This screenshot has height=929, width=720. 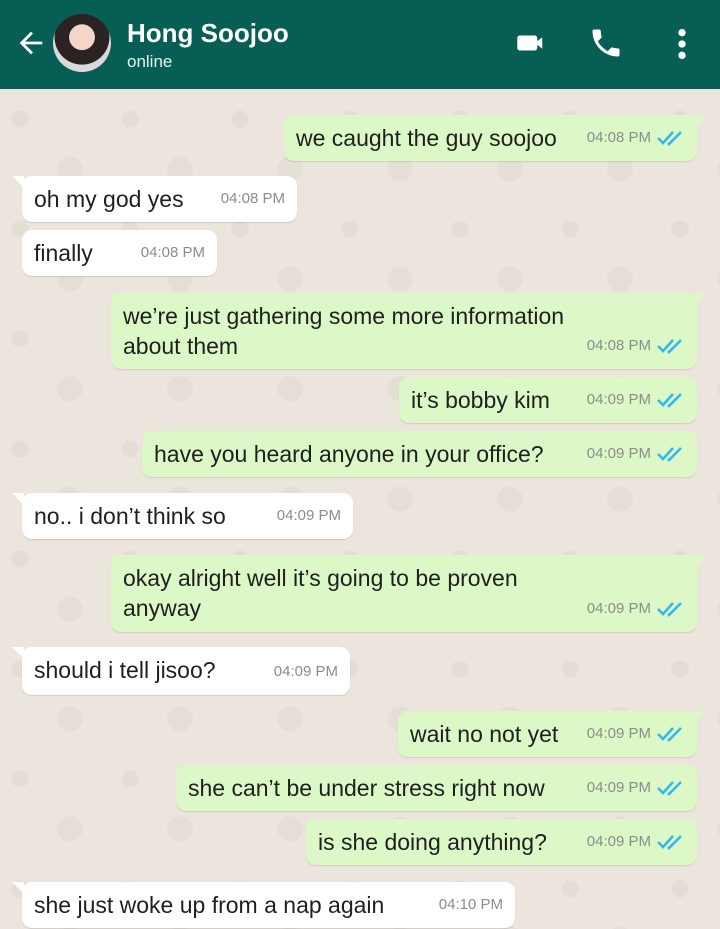 I want to click on contact-status: online, so click(x=150, y=61).